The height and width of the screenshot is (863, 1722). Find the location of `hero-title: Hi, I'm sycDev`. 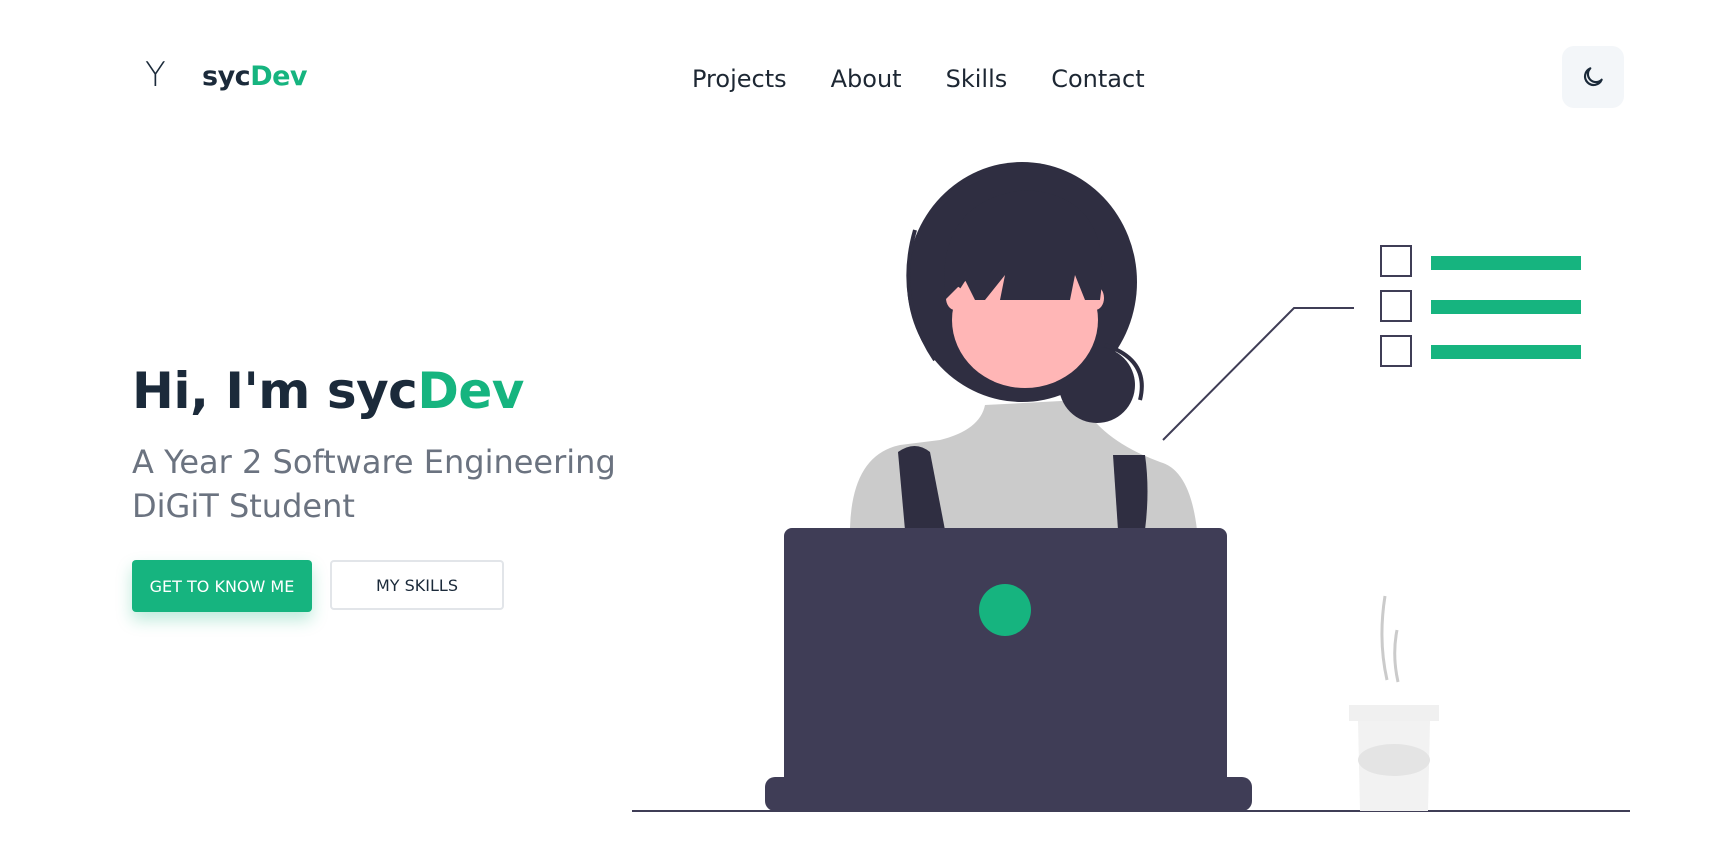

hero-title: Hi, I'm sycDev is located at coordinates (328, 391).